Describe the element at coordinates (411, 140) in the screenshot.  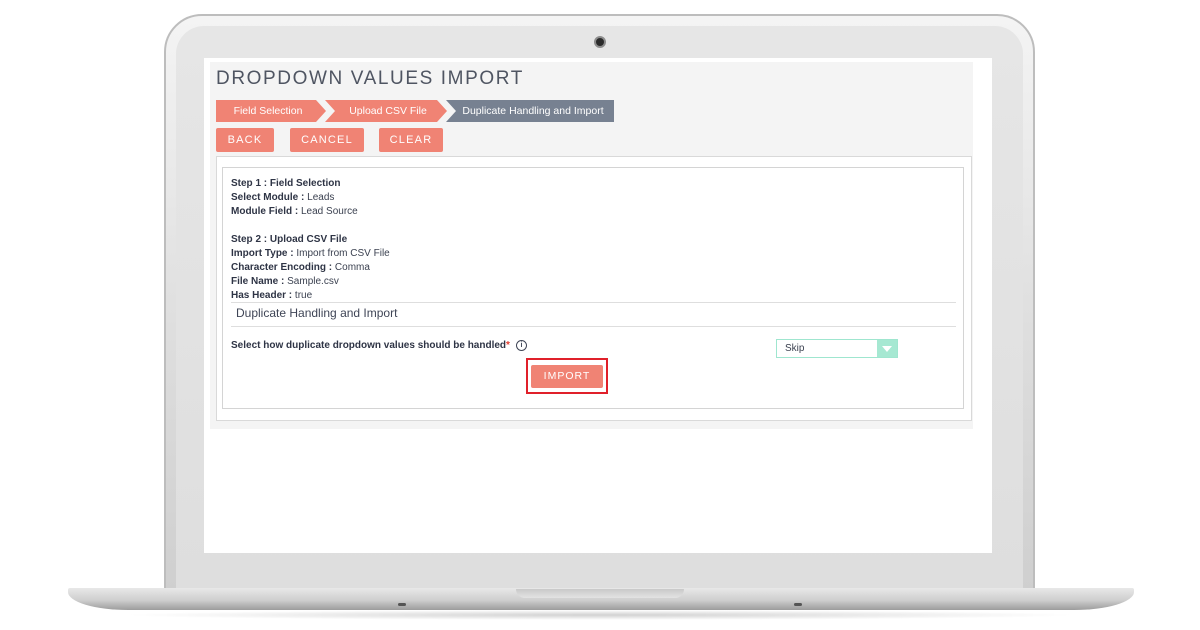
I see `clear-button: CLEAR` at that location.